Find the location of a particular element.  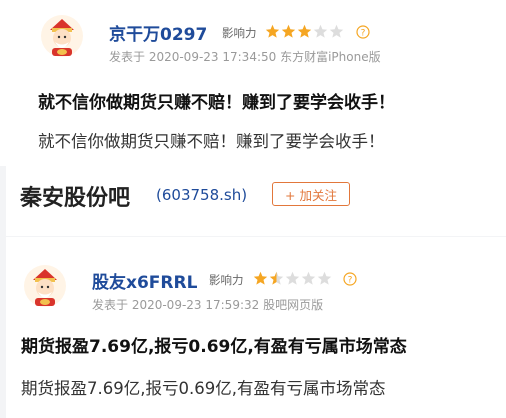

follow-button: + 加关注 is located at coordinates (311, 194).